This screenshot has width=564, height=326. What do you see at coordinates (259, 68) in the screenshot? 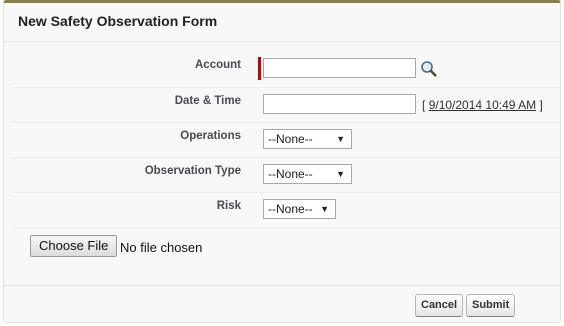
I see `required-marker` at bounding box center [259, 68].